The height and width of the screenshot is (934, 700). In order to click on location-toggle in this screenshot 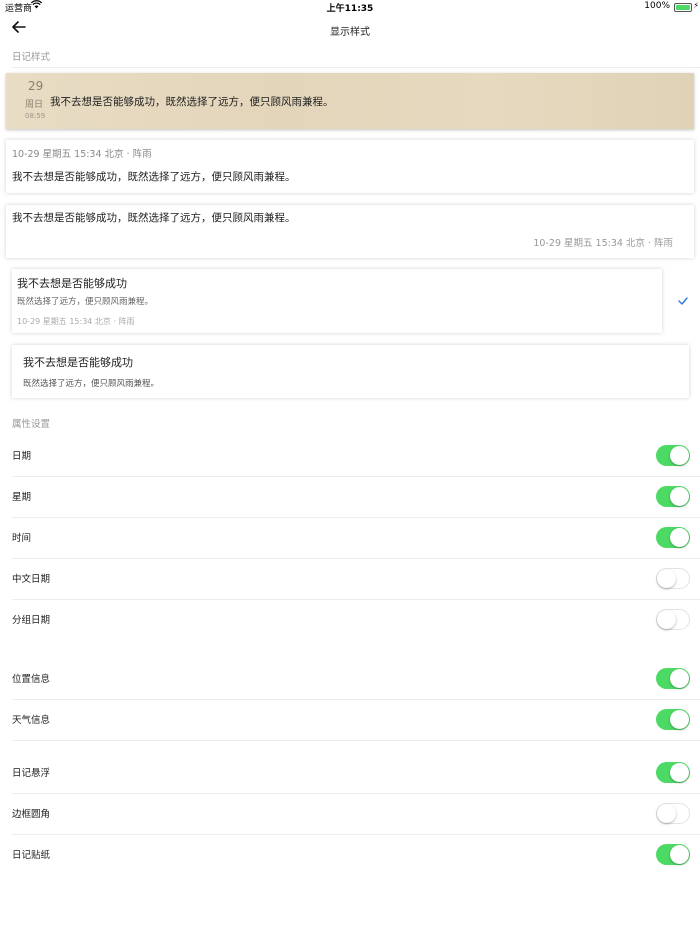, I will do `click(673, 678)`.